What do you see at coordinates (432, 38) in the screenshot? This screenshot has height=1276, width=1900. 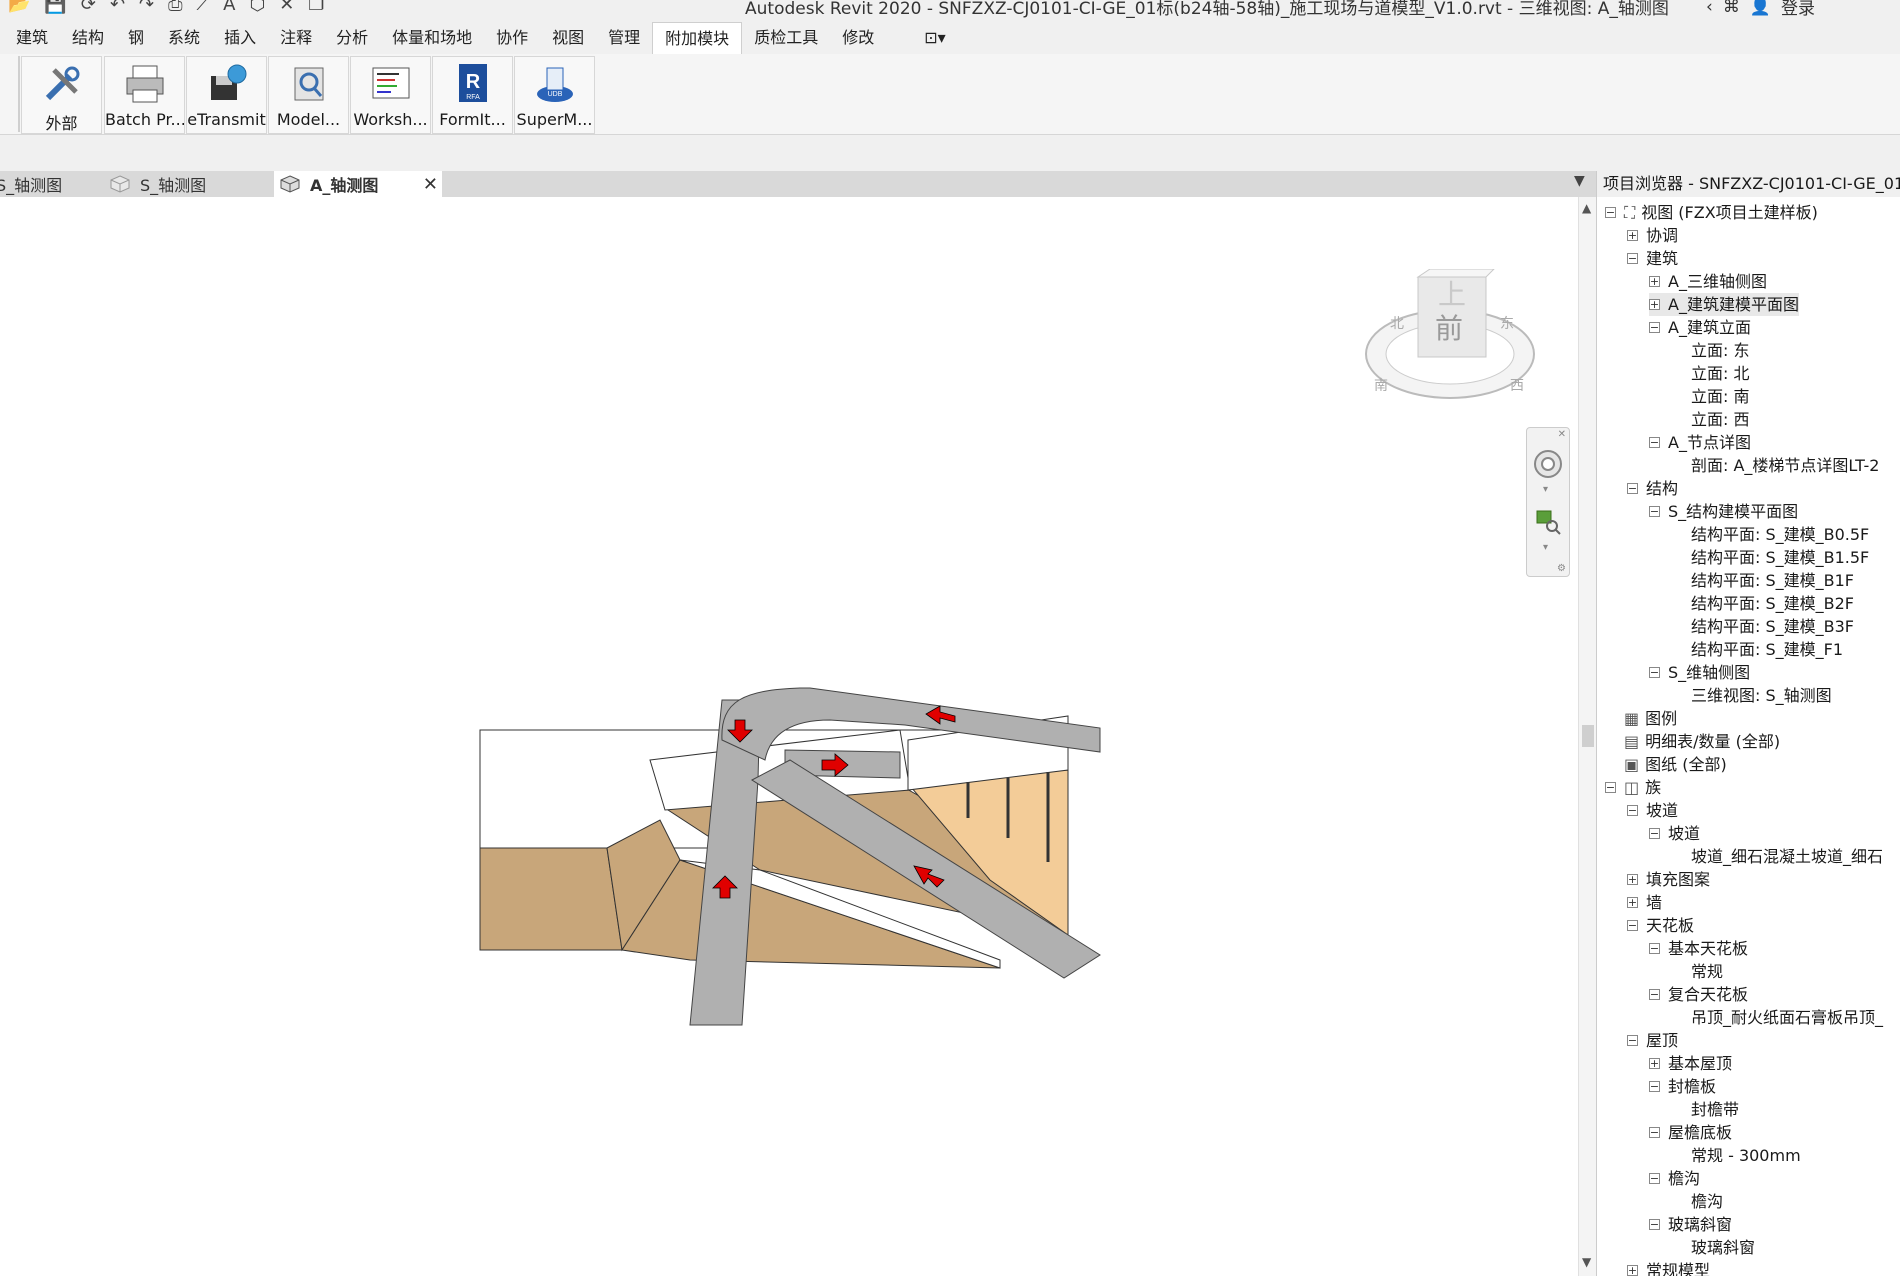 I see `menu-tab-7: 体量和场地` at bounding box center [432, 38].